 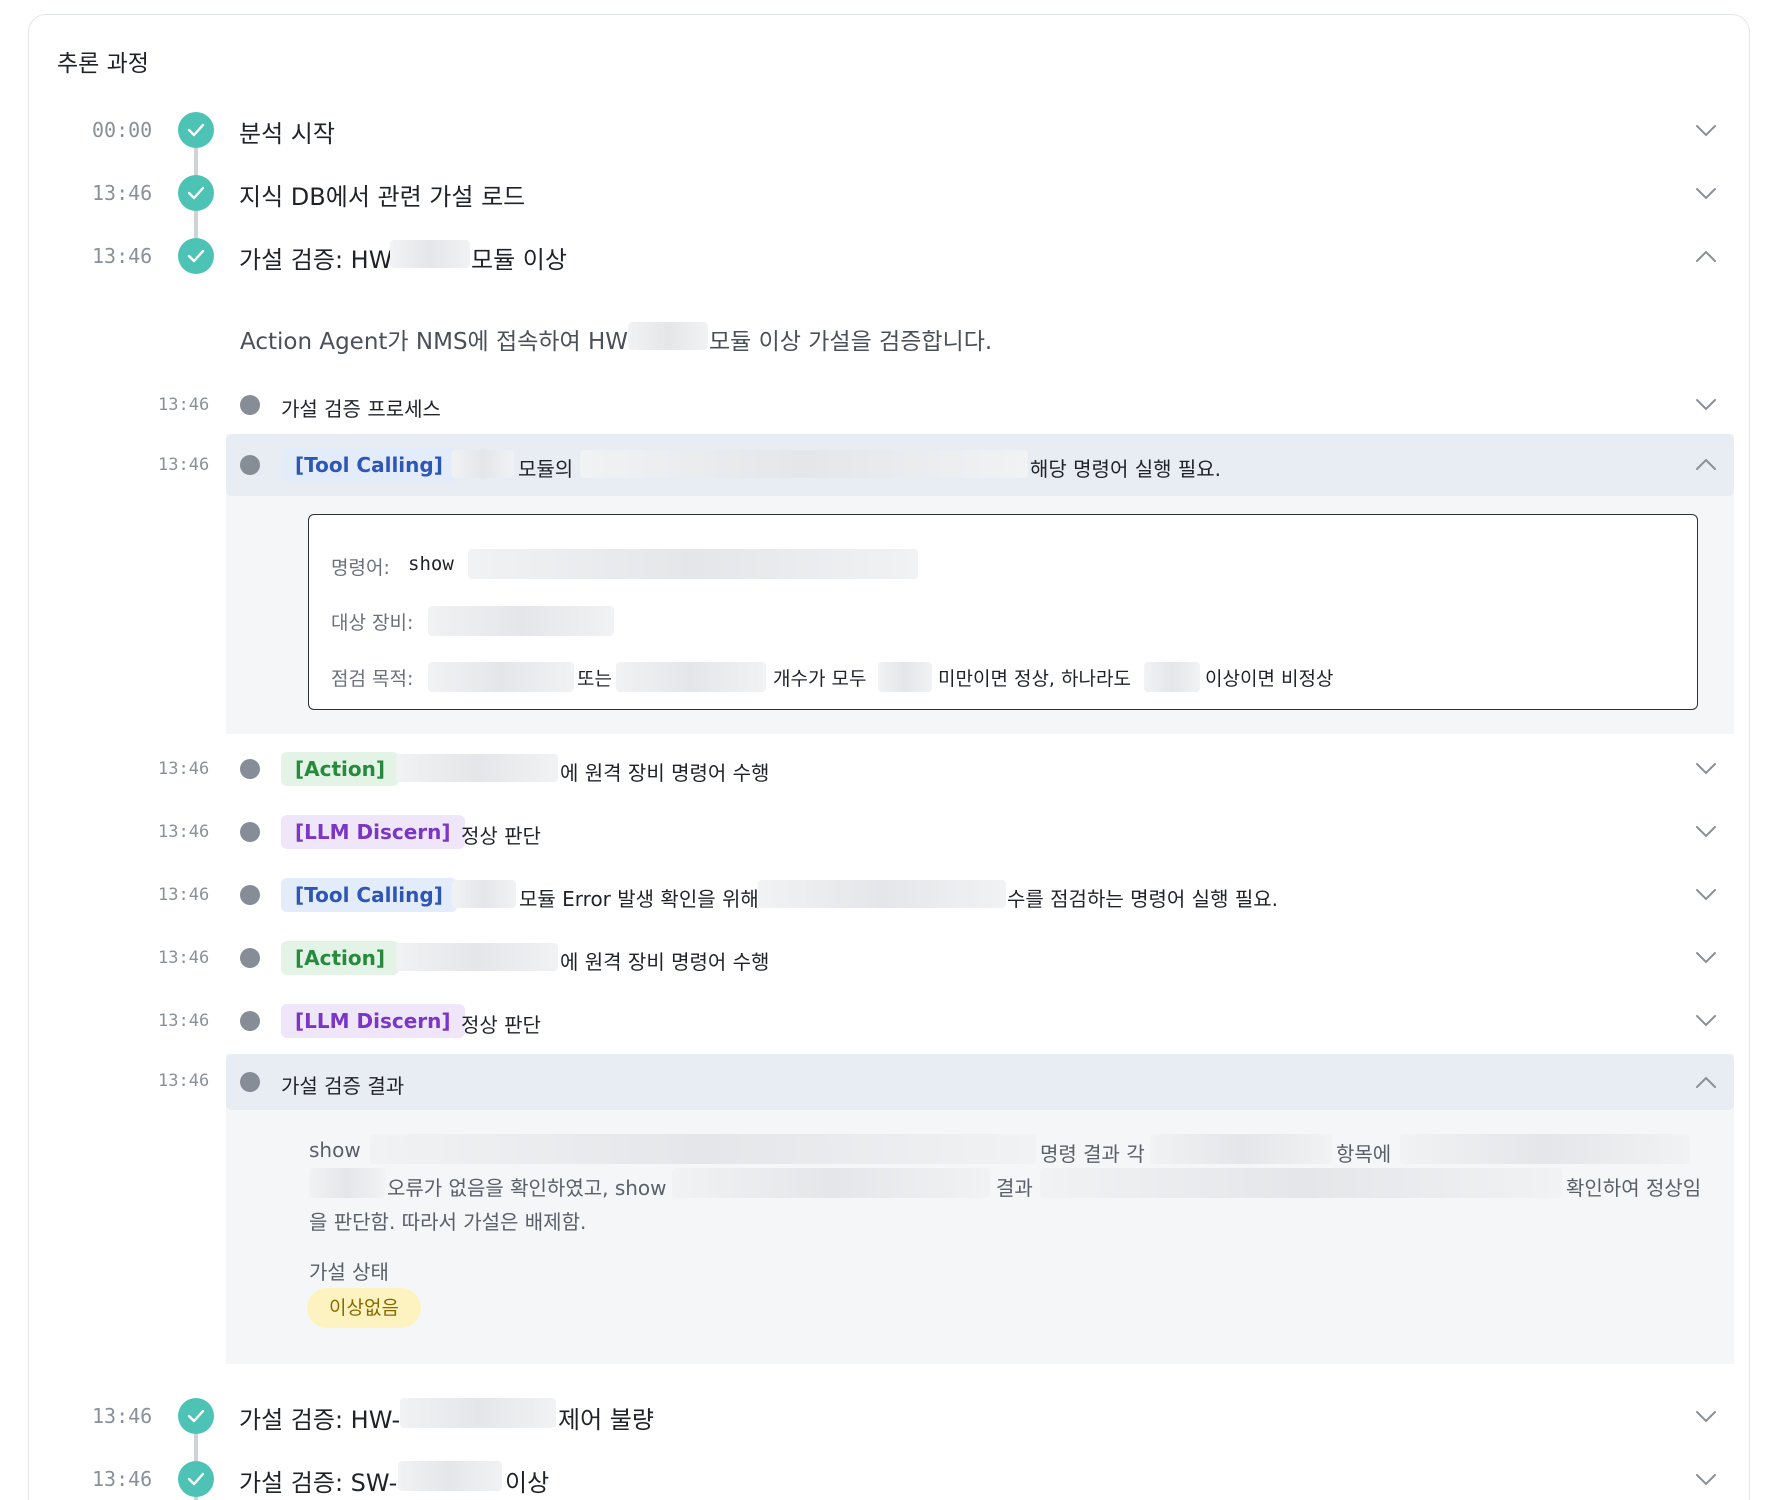 What do you see at coordinates (851, 342) in the screenshot?
I see `step-description-suffix: 모듈 이상 가설을 검증합니다.` at bounding box center [851, 342].